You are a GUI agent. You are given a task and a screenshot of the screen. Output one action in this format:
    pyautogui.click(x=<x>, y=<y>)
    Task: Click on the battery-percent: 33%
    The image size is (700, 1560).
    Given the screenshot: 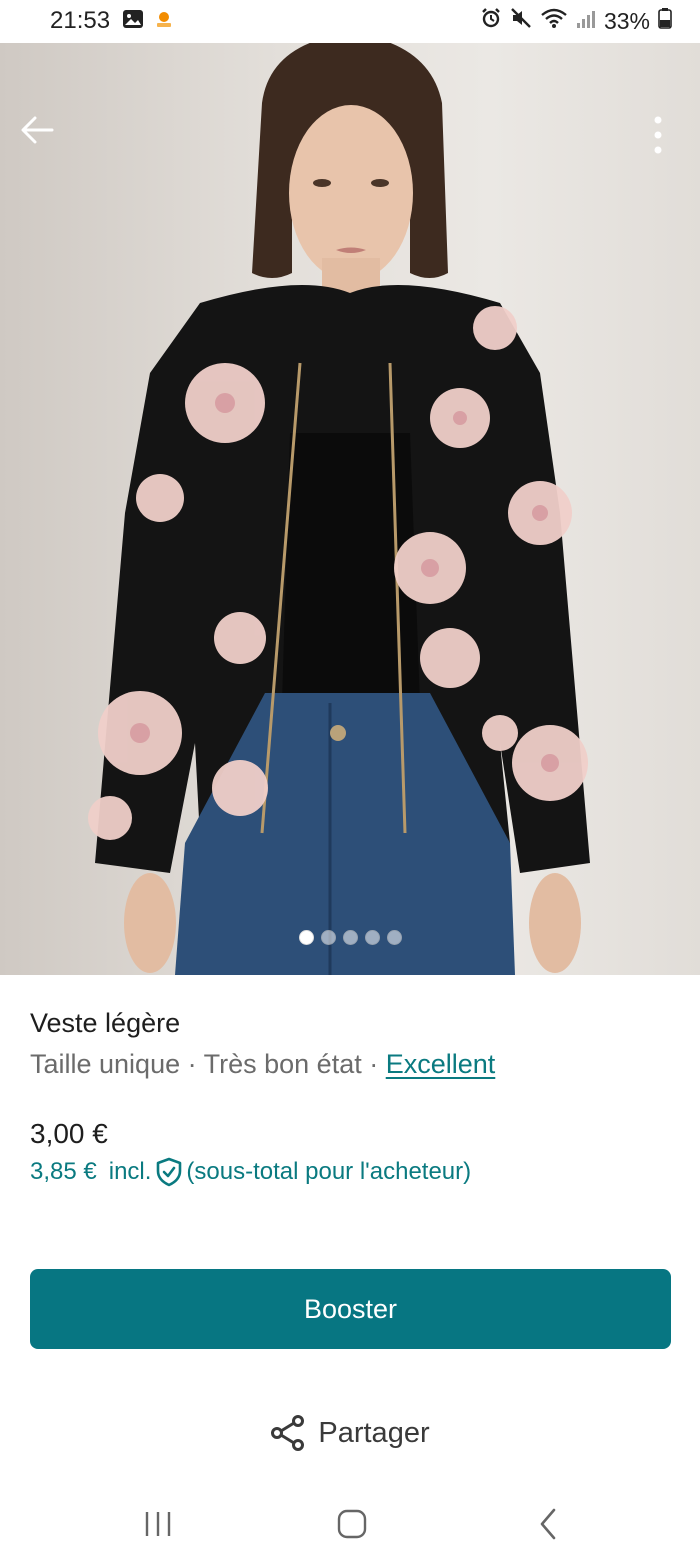 What is the action you would take?
    pyautogui.click(x=626, y=20)
    